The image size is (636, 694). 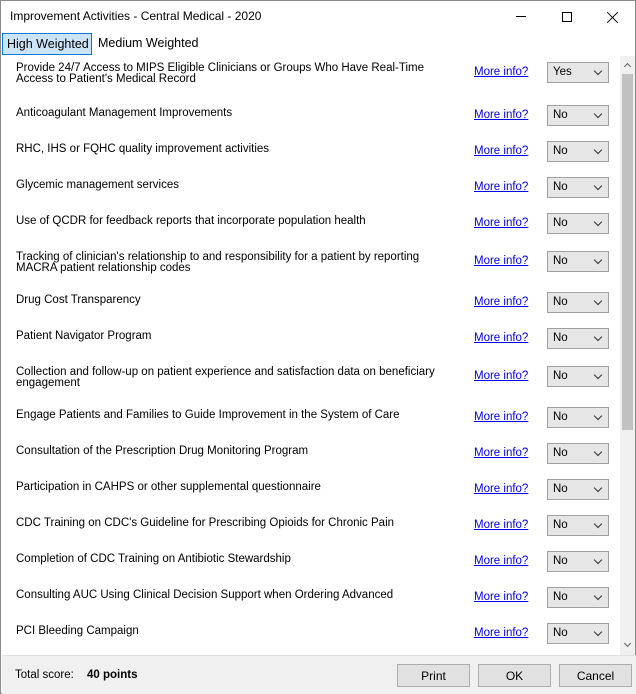 I want to click on weight-tabs: High Weighted Medium Weighted, so click(x=318, y=43).